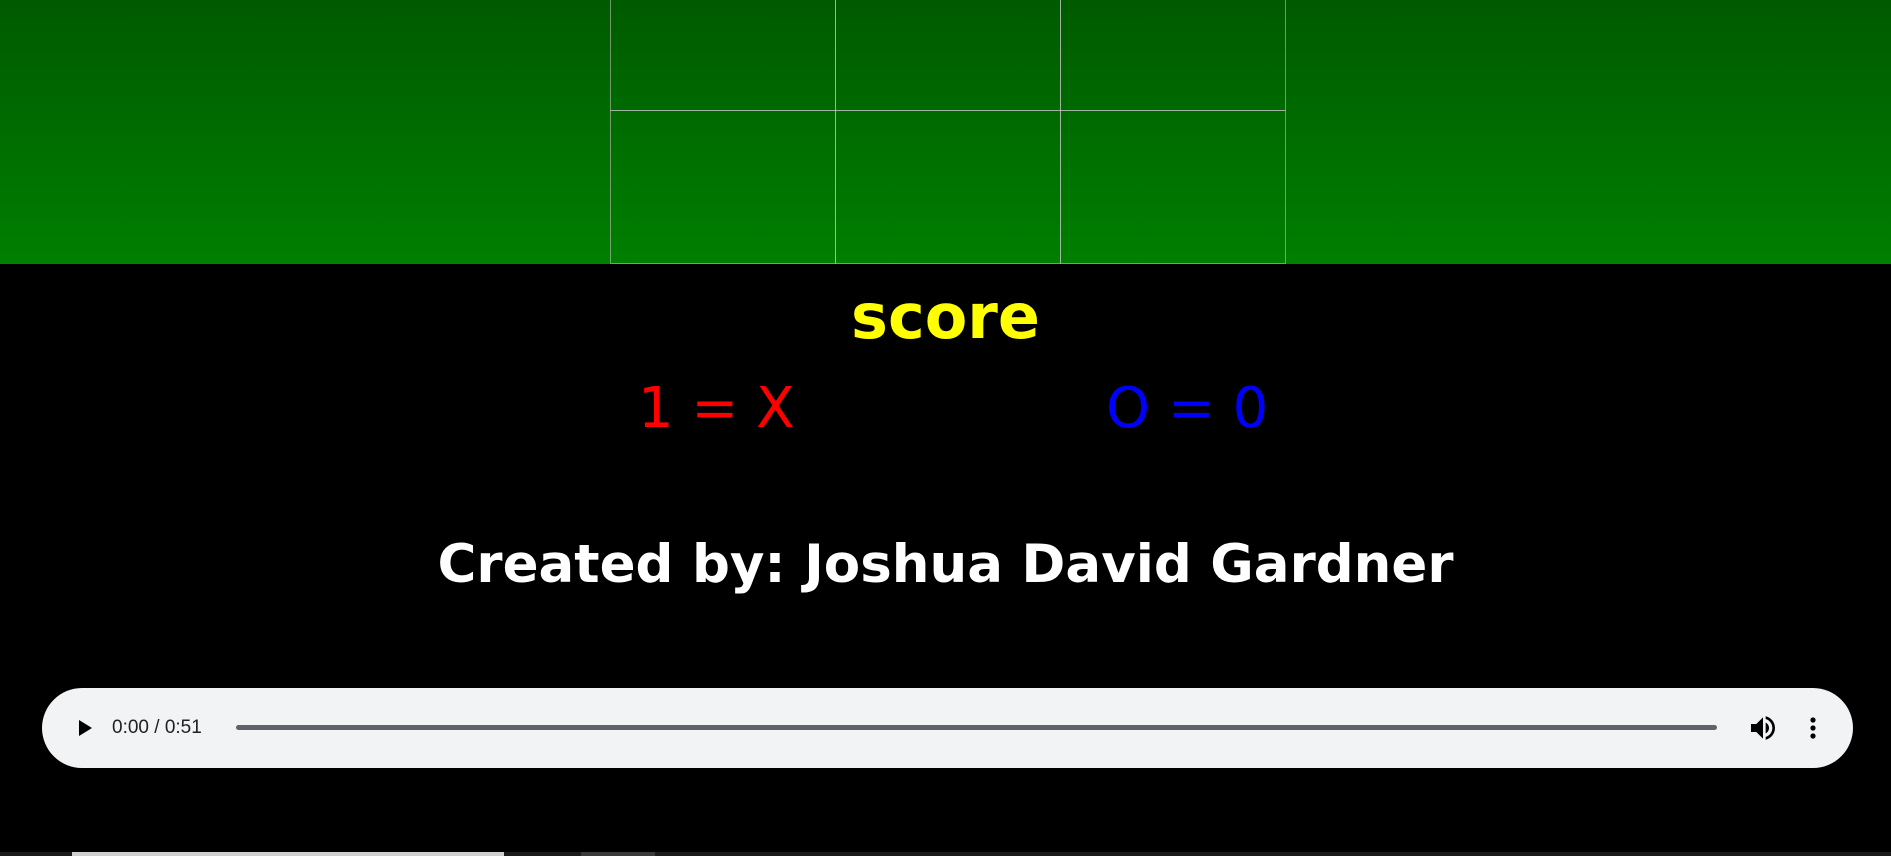 Image resolution: width=1891 pixels, height=856 pixels. I want to click on score-player-x: 1 = X, so click(716, 408).